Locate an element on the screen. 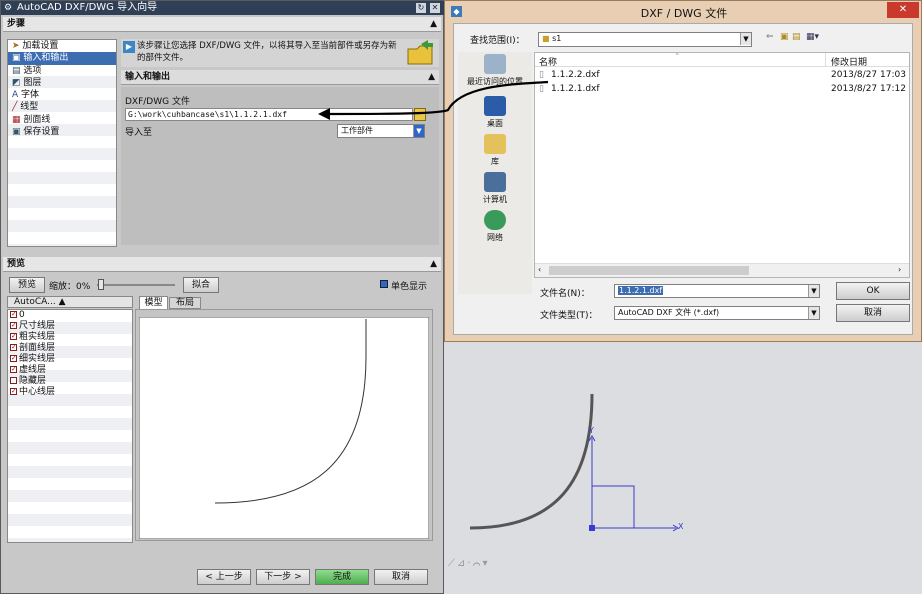 The image size is (922, 594). preview-canvas is located at coordinates (284, 428).